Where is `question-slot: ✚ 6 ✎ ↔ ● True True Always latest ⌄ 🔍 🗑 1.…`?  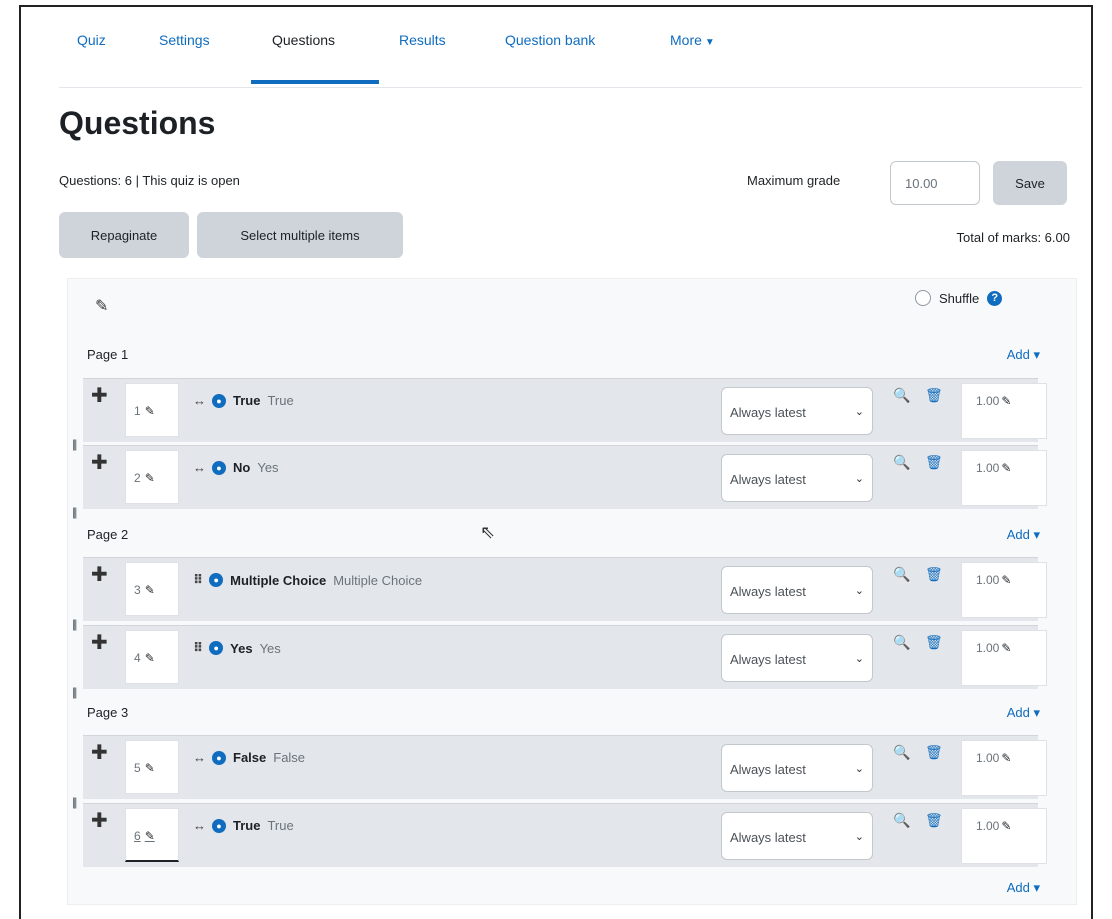 question-slot: ✚ 6 ✎ ↔ ● True True Always latest ⌄ 🔍 🗑 1.… is located at coordinates (565, 835).